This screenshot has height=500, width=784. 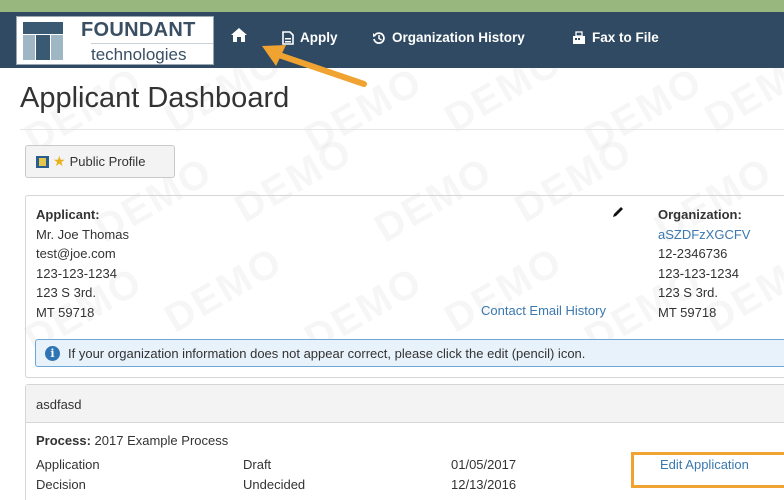 I want to click on applicant-address: 123 S 3rd., so click(x=66, y=292).